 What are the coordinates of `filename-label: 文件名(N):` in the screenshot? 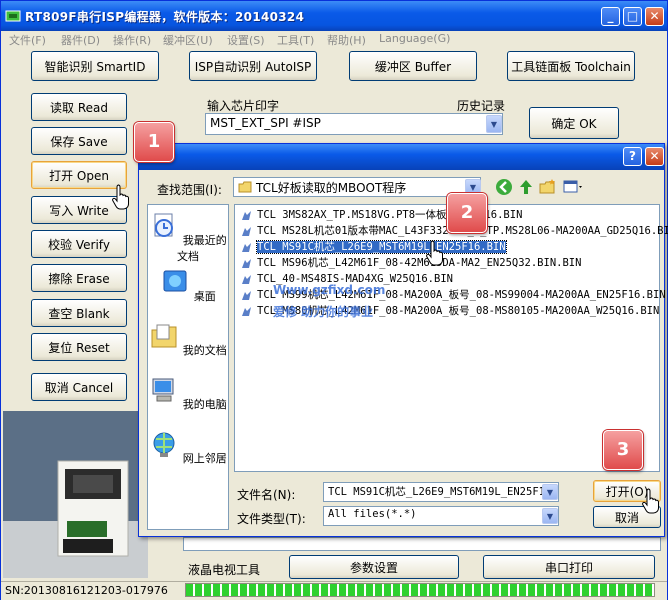 It's located at (266, 495).